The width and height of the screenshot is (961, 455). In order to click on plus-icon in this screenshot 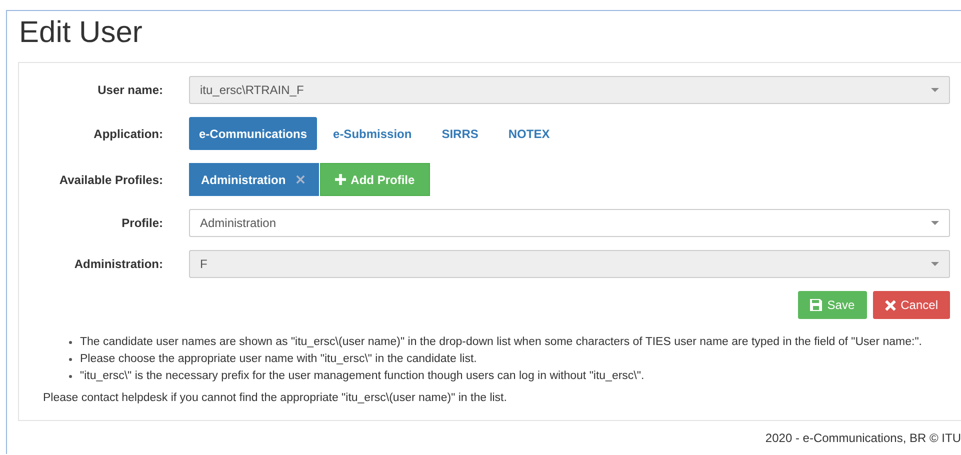, I will do `click(340, 179)`.